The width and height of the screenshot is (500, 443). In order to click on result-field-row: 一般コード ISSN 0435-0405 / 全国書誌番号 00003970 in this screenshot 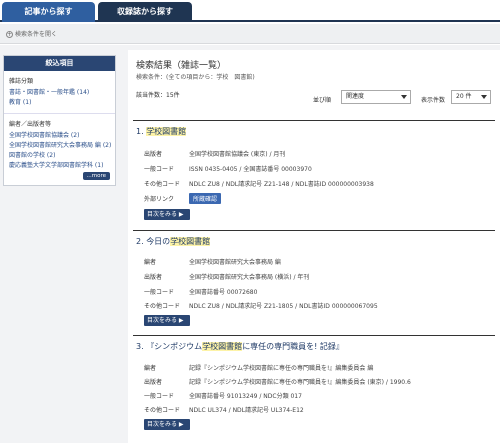, I will do `click(314, 168)`.